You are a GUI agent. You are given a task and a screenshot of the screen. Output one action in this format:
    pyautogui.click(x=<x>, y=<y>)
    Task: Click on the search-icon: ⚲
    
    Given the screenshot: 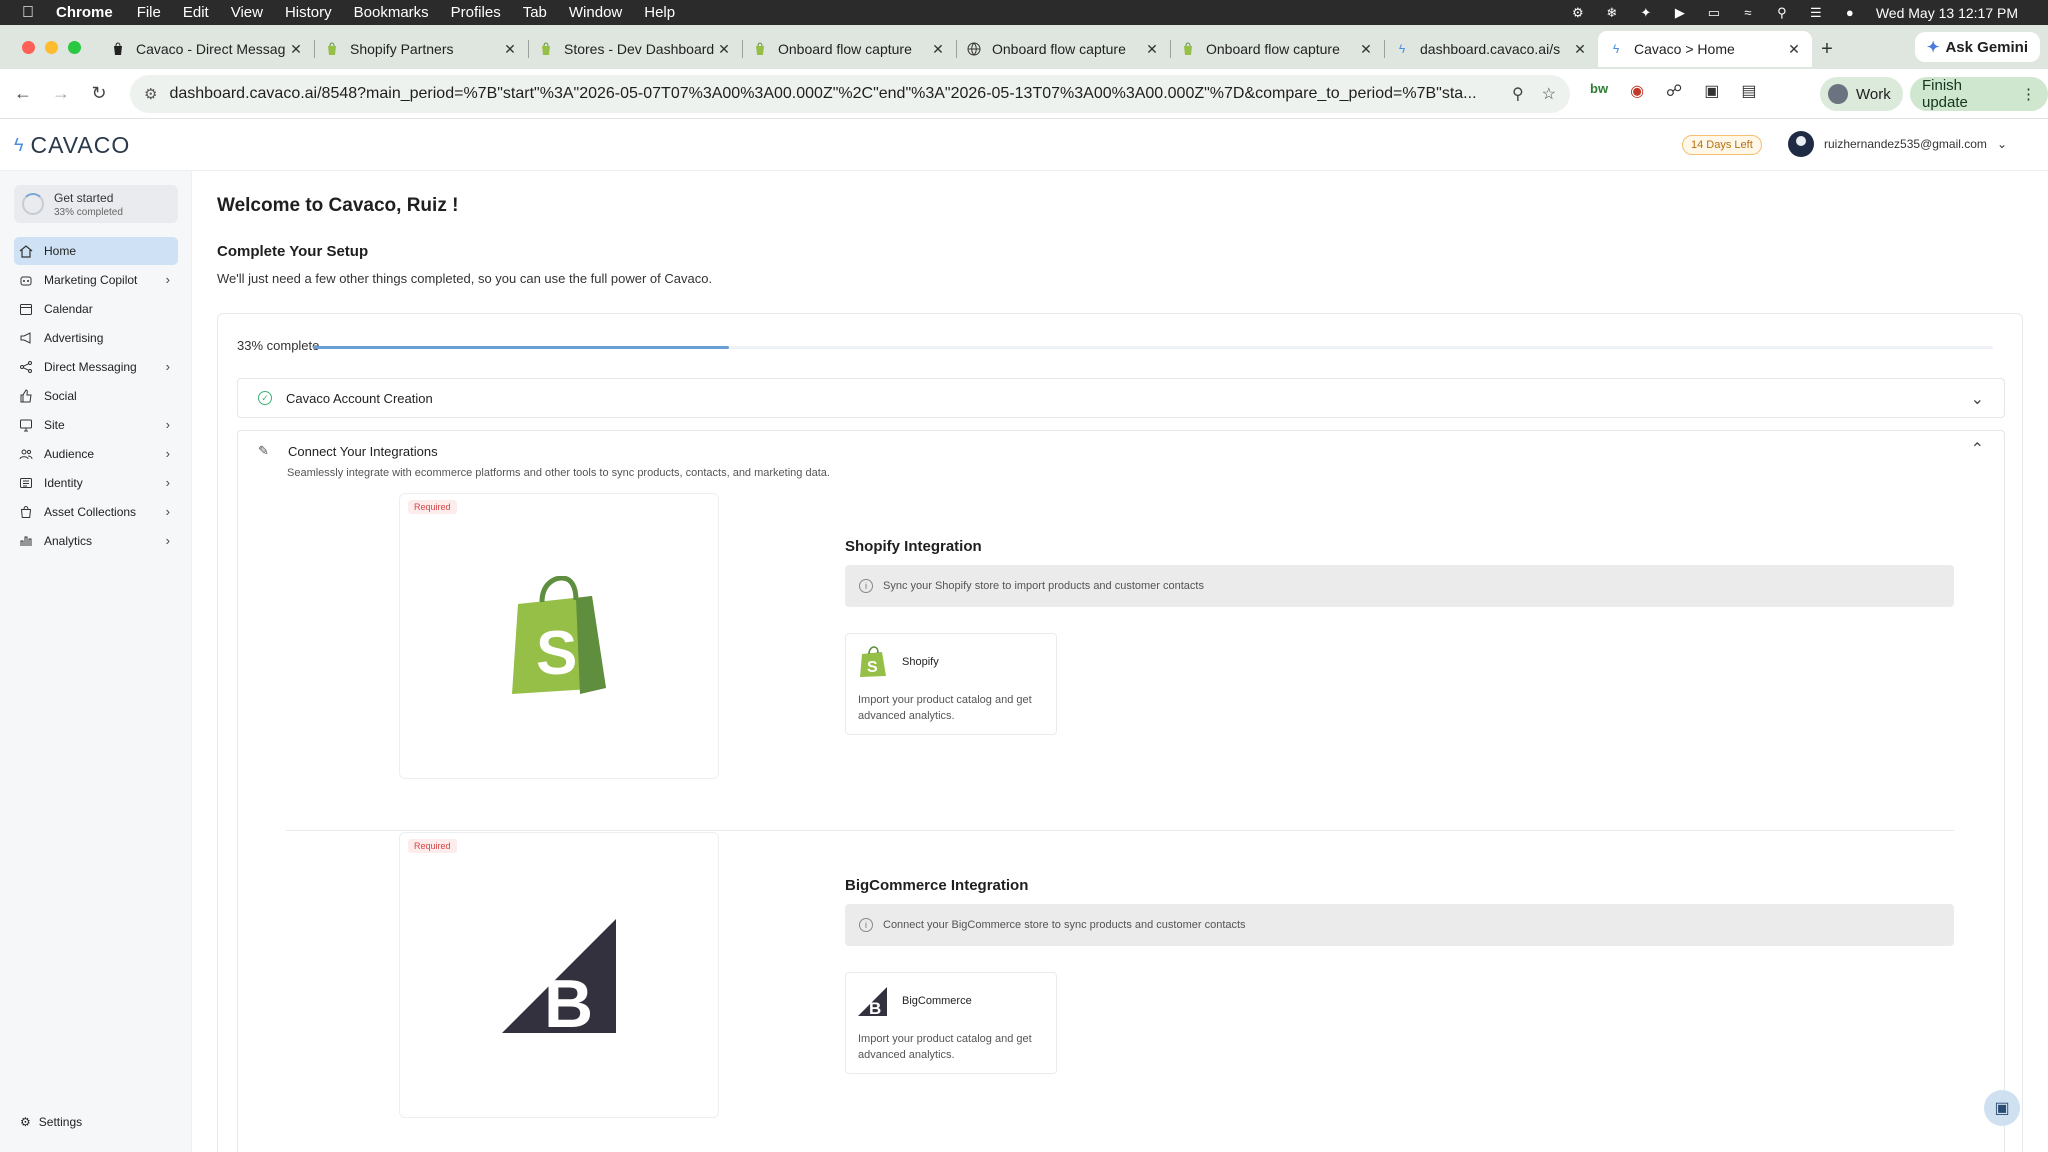 What is the action you would take?
    pyautogui.click(x=1782, y=13)
    